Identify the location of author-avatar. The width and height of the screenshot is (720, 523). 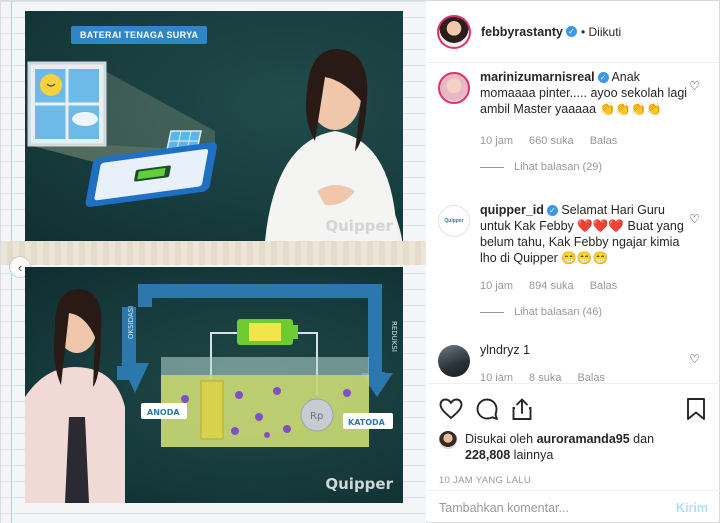
(454, 31).